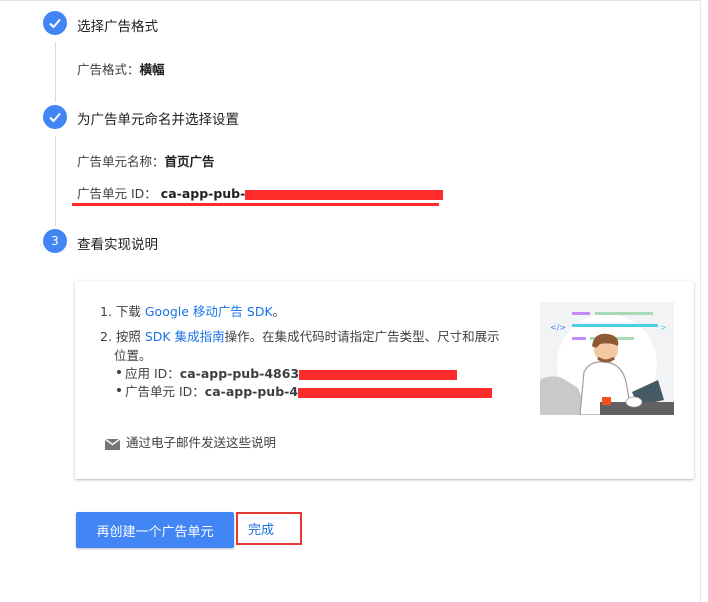 The width and height of the screenshot is (708, 602). I want to click on instruction-download: 1. 下载 Google 移动广告 SDK。, so click(192, 310).